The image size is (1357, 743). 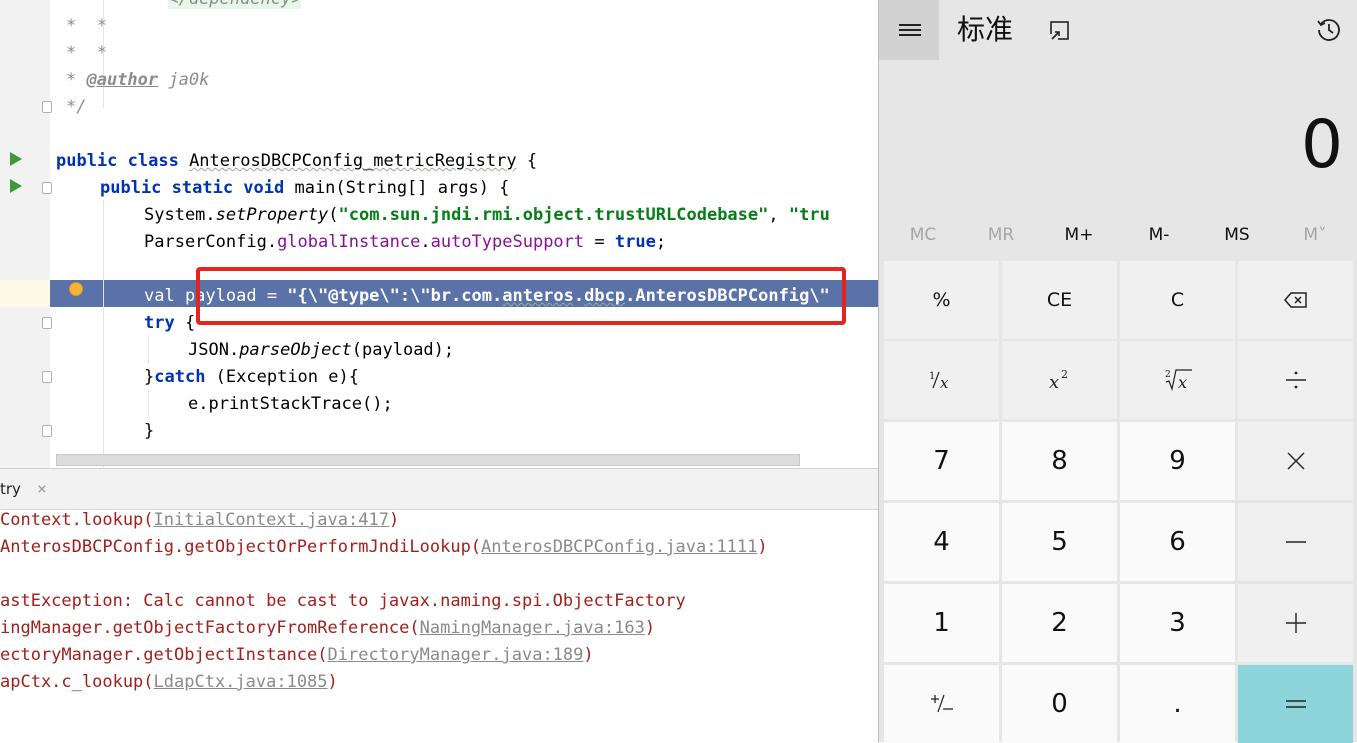 I want to click on memory-store-button: MS, so click(x=1237, y=235).